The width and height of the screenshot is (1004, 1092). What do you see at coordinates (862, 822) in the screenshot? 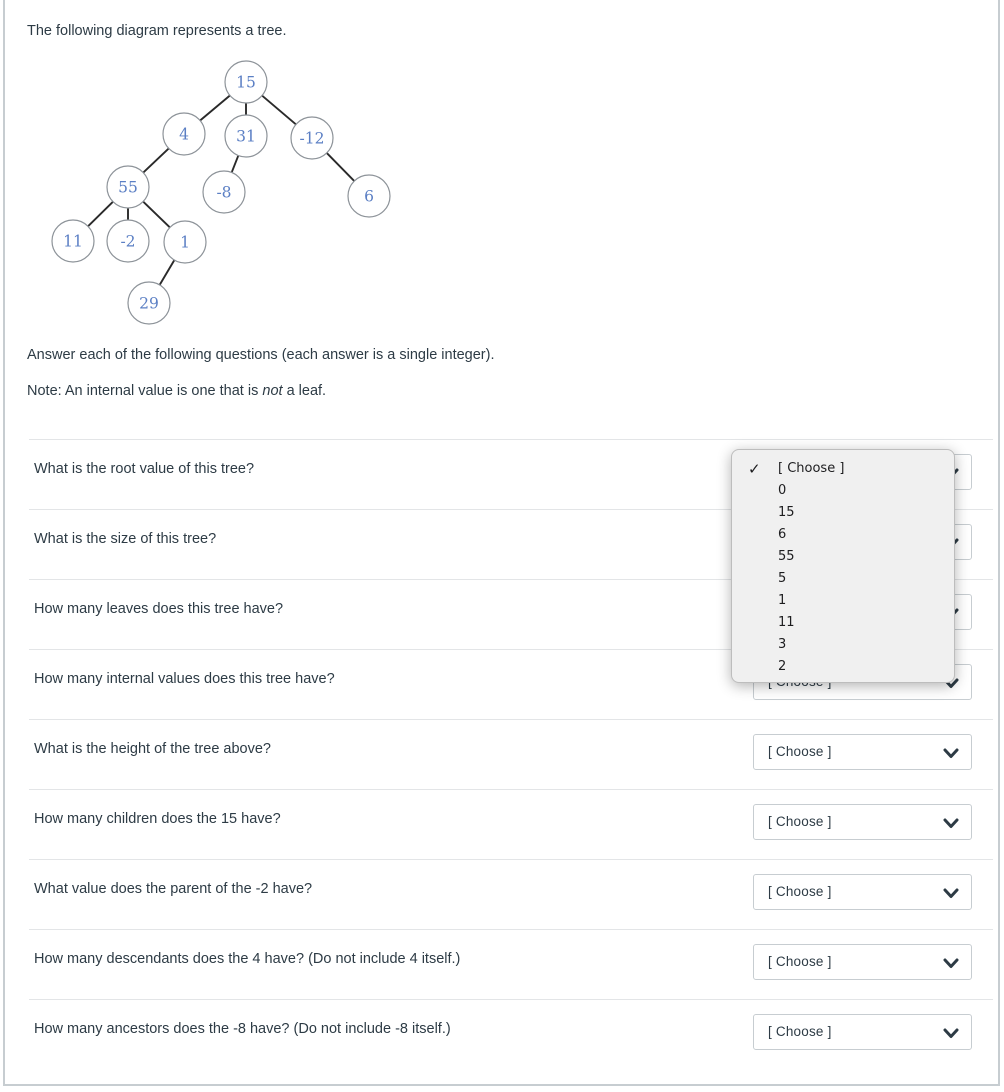
I see `answer-select-6: [ Choose ]` at bounding box center [862, 822].